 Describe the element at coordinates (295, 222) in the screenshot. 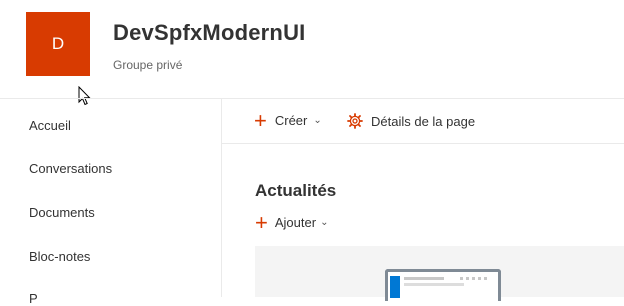

I see `add-news-label: Ajouter` at that location.